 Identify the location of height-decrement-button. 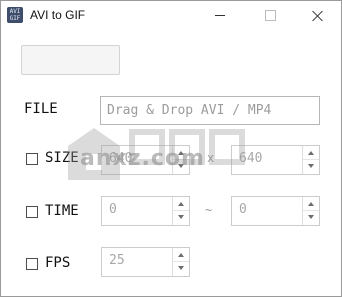
(310, 167).